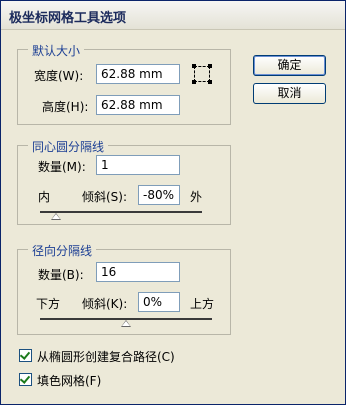  Describe the element at coordinates (124, 181) in the screenshot. I see `concentric-dividers-group: 同心圆分隔线 数量(M): 1 内 倾斜(S): -80% 外` at that location.